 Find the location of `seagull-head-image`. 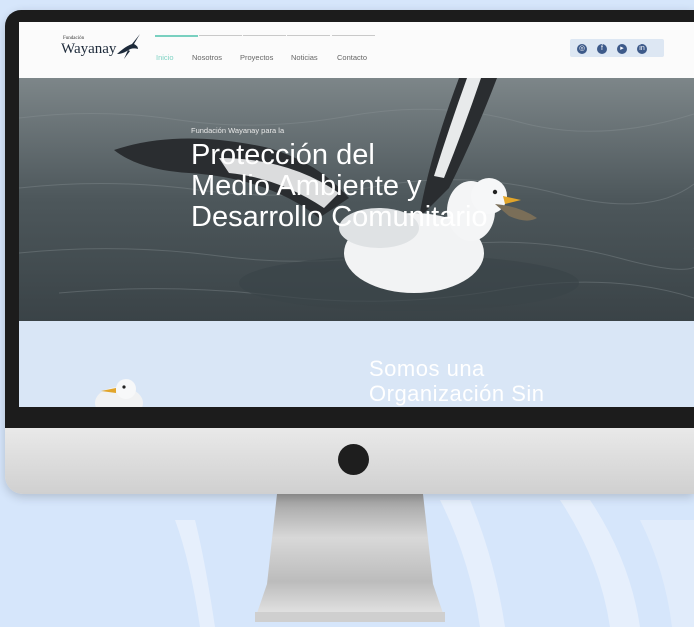

seagull-head-image is located at coordinates (119, 393).